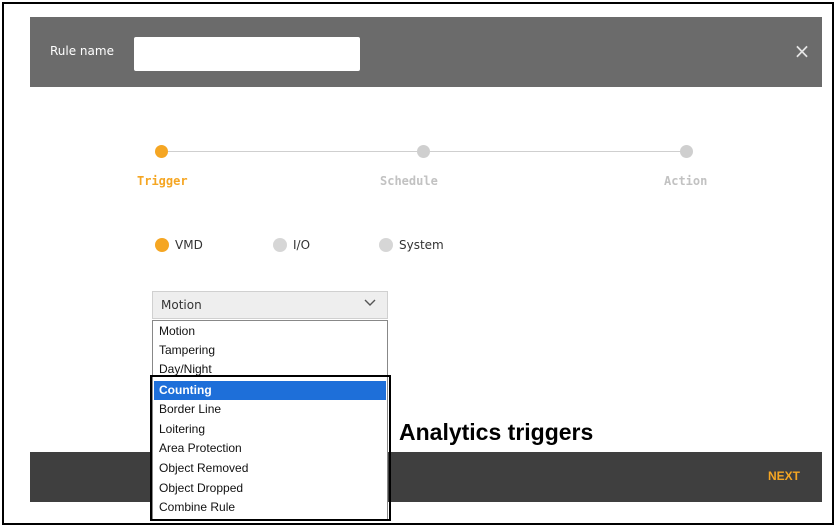  What do you see at coordinates (270, 331) in the screenshot?
I see `option-motion: Motion` at bounding box center [270, 331].